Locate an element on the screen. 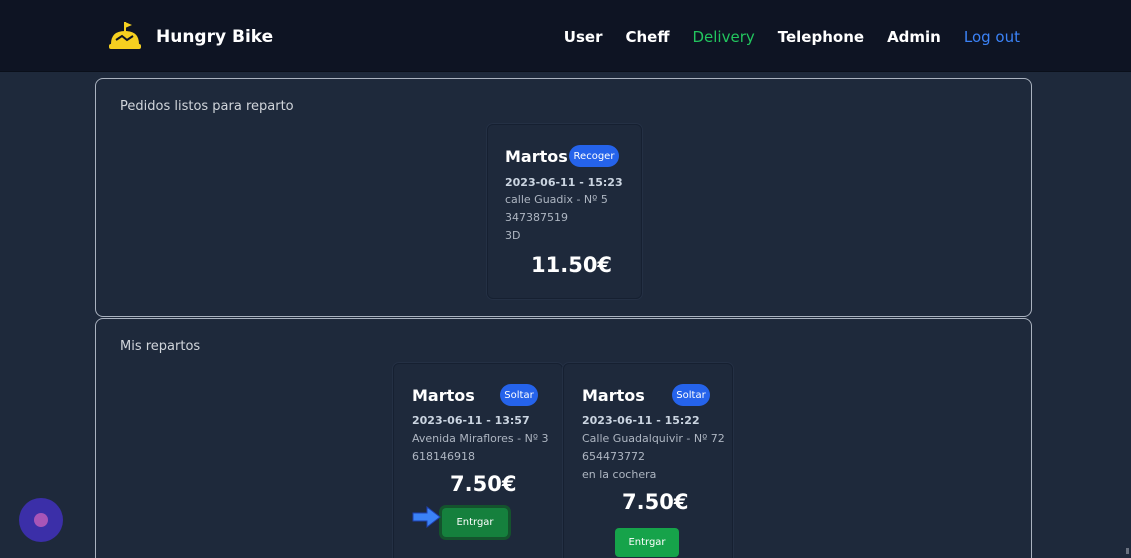 The width and height of the screenshot is (1131, 558). nav-logout: Log out is located at coordinates (992, 37).